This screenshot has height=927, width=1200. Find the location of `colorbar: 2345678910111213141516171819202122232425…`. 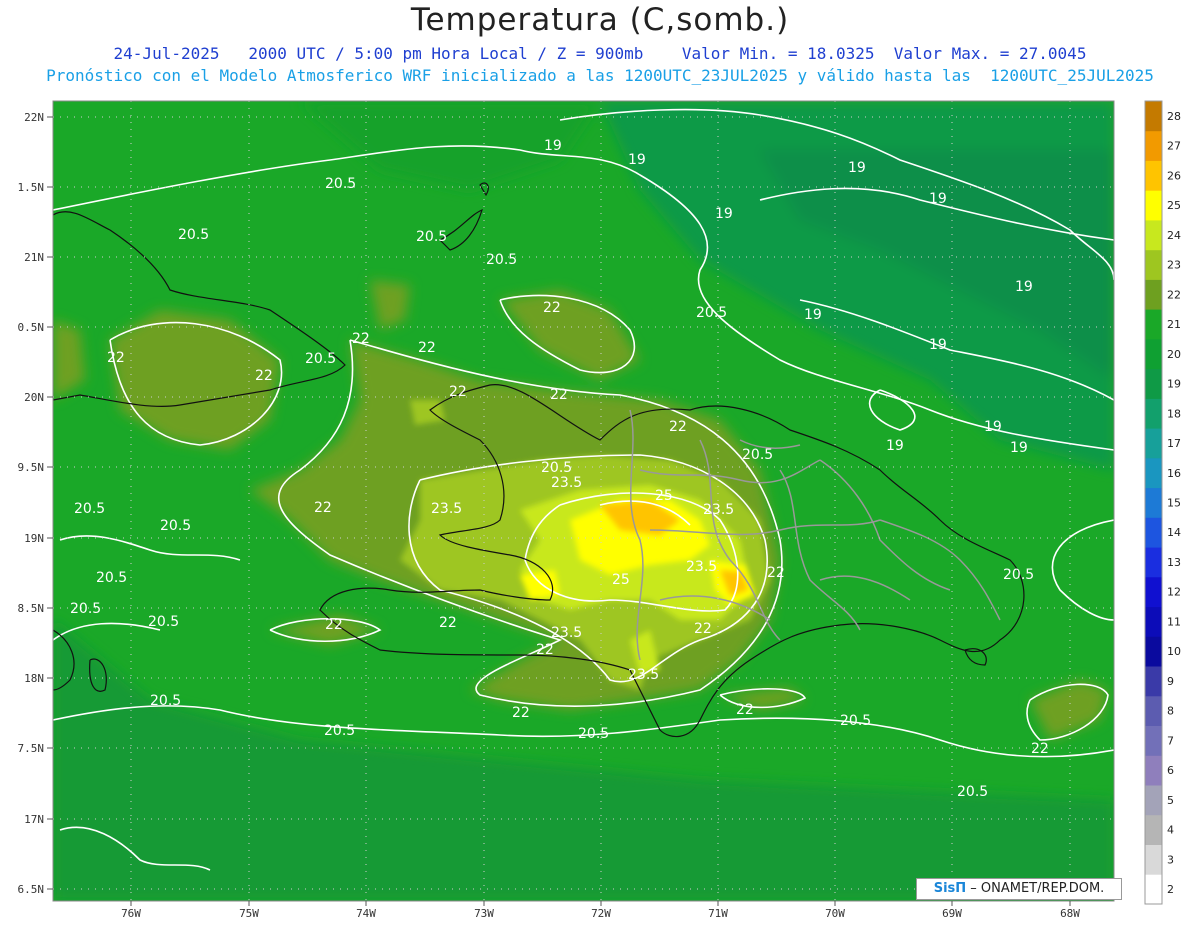

colorbar: 2345678910111213141516171819202122232425… is located at coordinates (1162, 502).